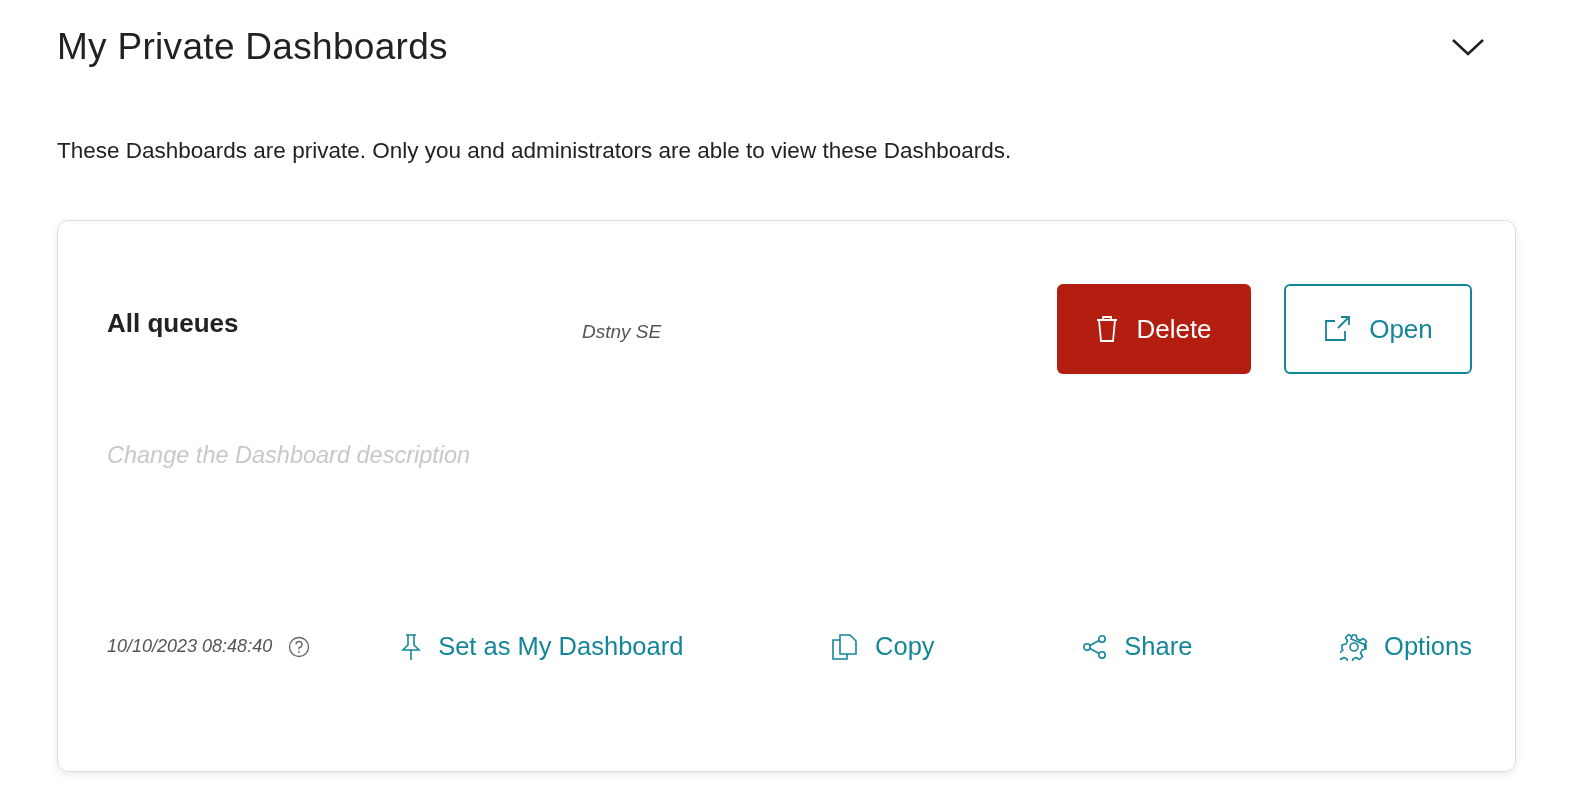  Describe the element at coordinates (1406, 646) in the screenshot. I see `action-link: Options` at that location.